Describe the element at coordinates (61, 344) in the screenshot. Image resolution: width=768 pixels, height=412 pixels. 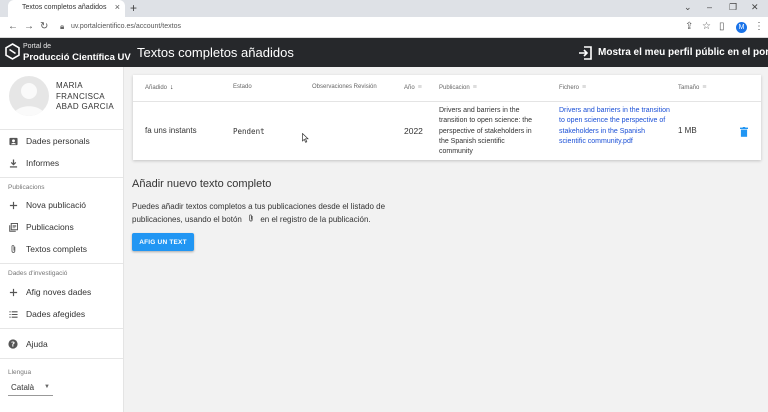
I see `sidebar-item-ajuda: ? Ajuda` at that location.